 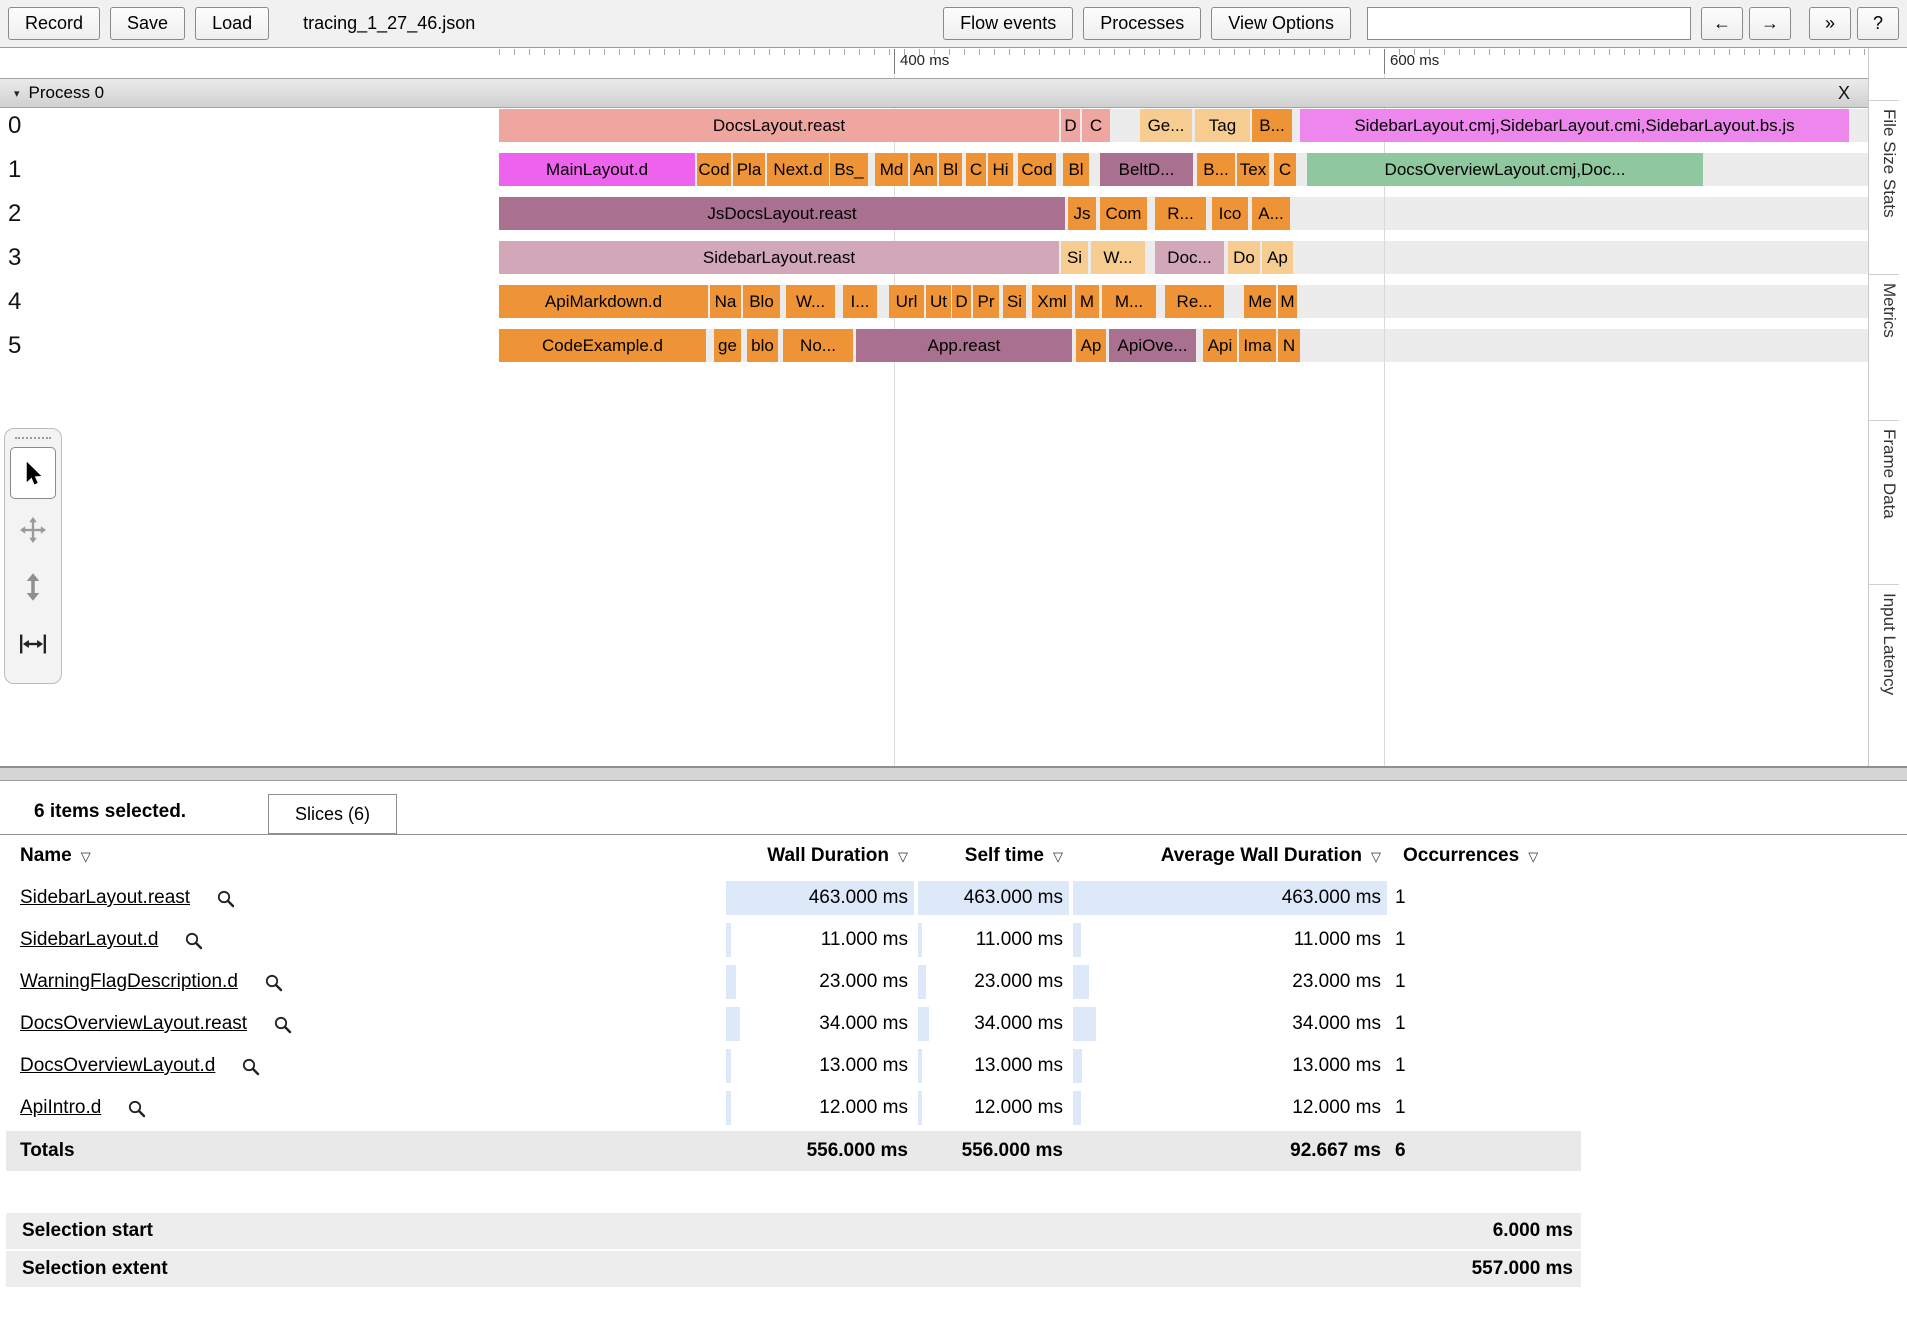 I want to click on slice-name-link: SidebarLayout.reast, so click(x=105, y=898).